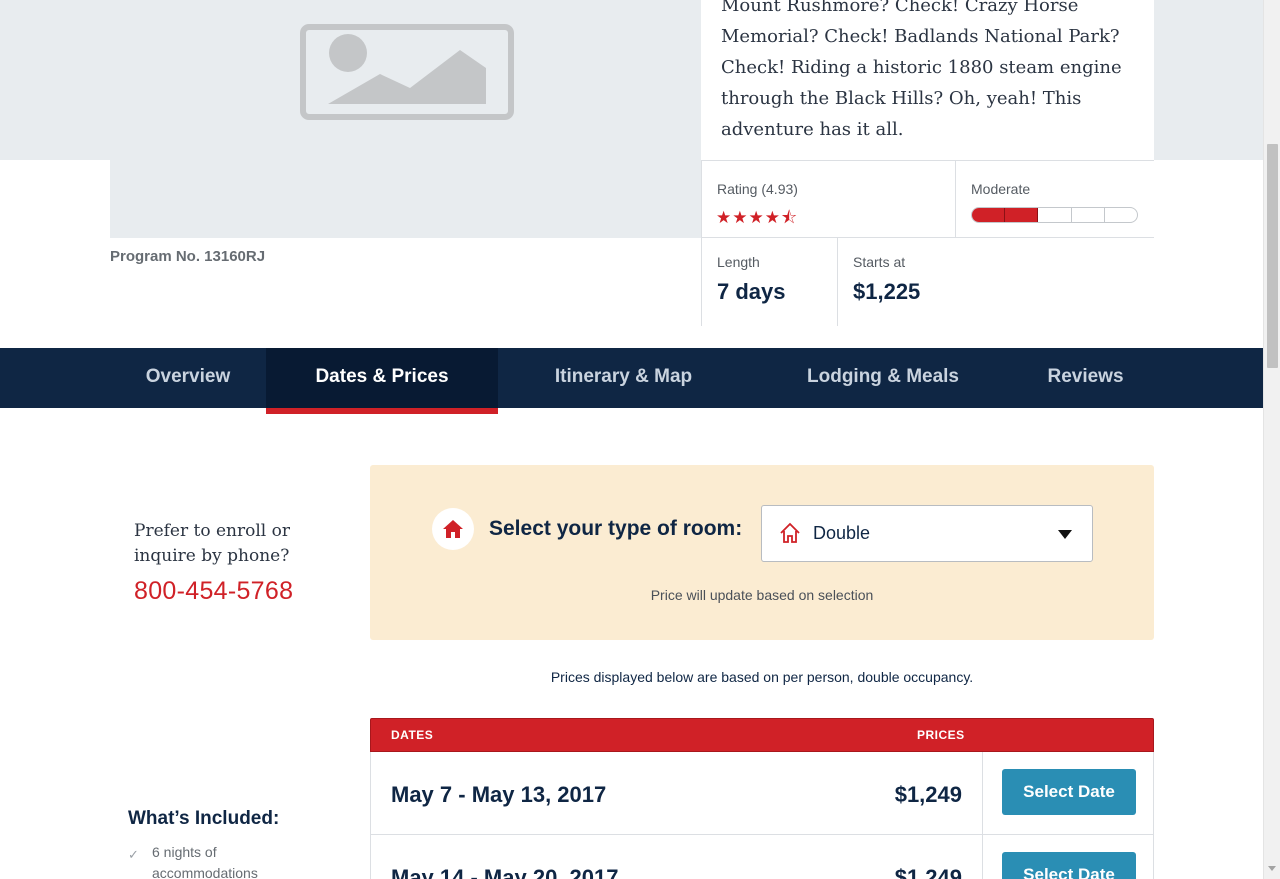  Describe the element at coordinates (879, 262) in the screenshot. I see `starting-price-label: Starts at` at that location.